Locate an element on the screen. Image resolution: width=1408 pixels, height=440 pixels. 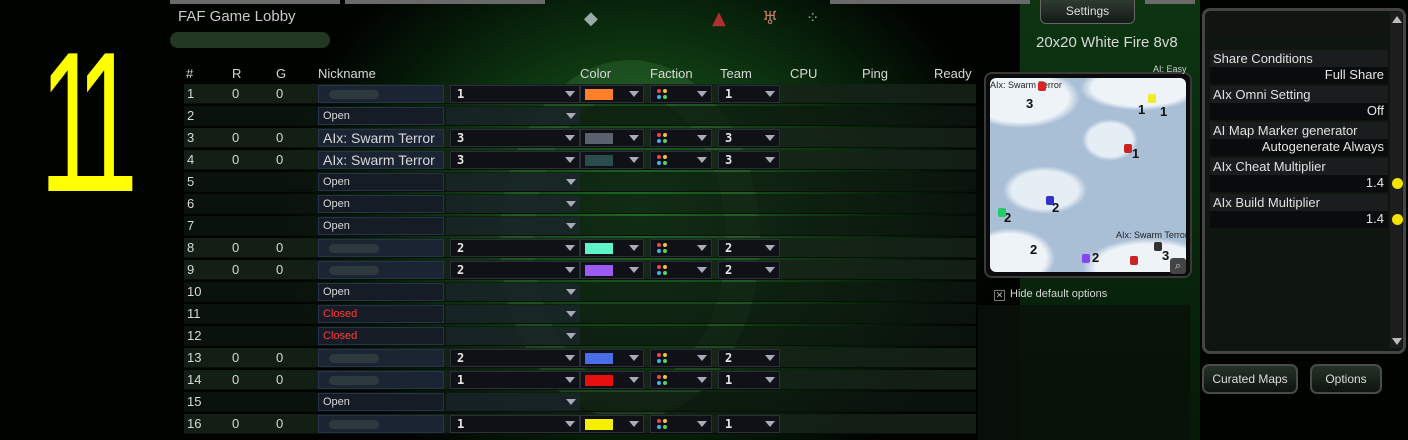
slot-row: 2 Open is located at coordinates (580, 116).